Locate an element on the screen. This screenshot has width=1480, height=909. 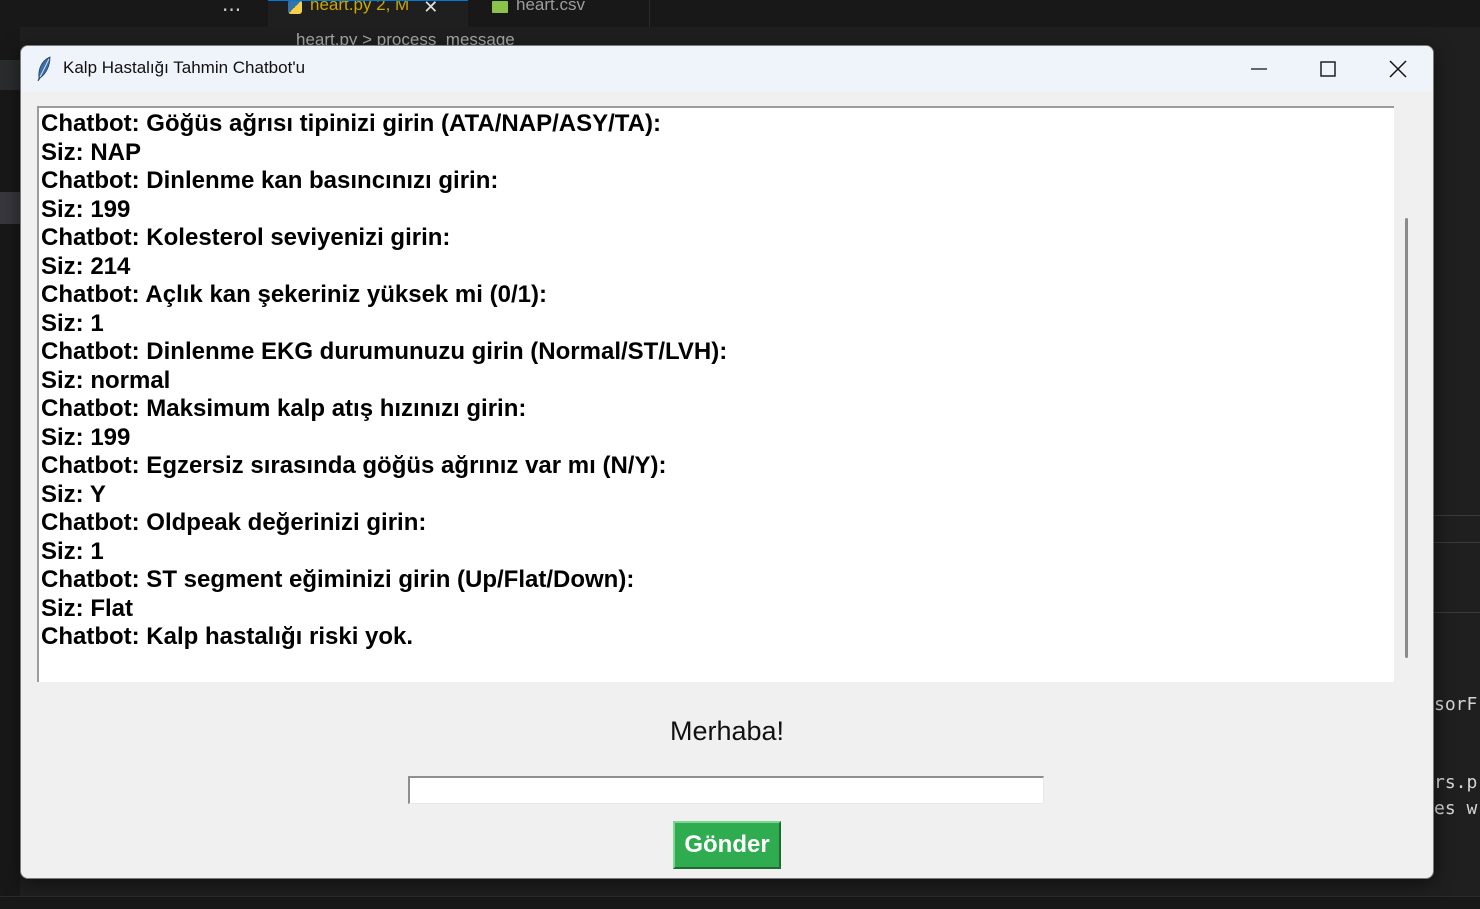
chat-line: Siz: normal is located at coordinates (106, 380).